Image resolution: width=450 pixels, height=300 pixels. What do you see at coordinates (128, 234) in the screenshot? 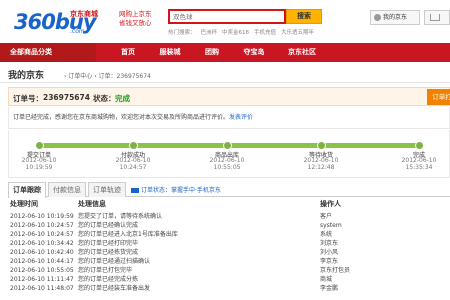
I see `row-info: 您的订单已经进入北京1号库准备出库` at bounding box center [128, 234].